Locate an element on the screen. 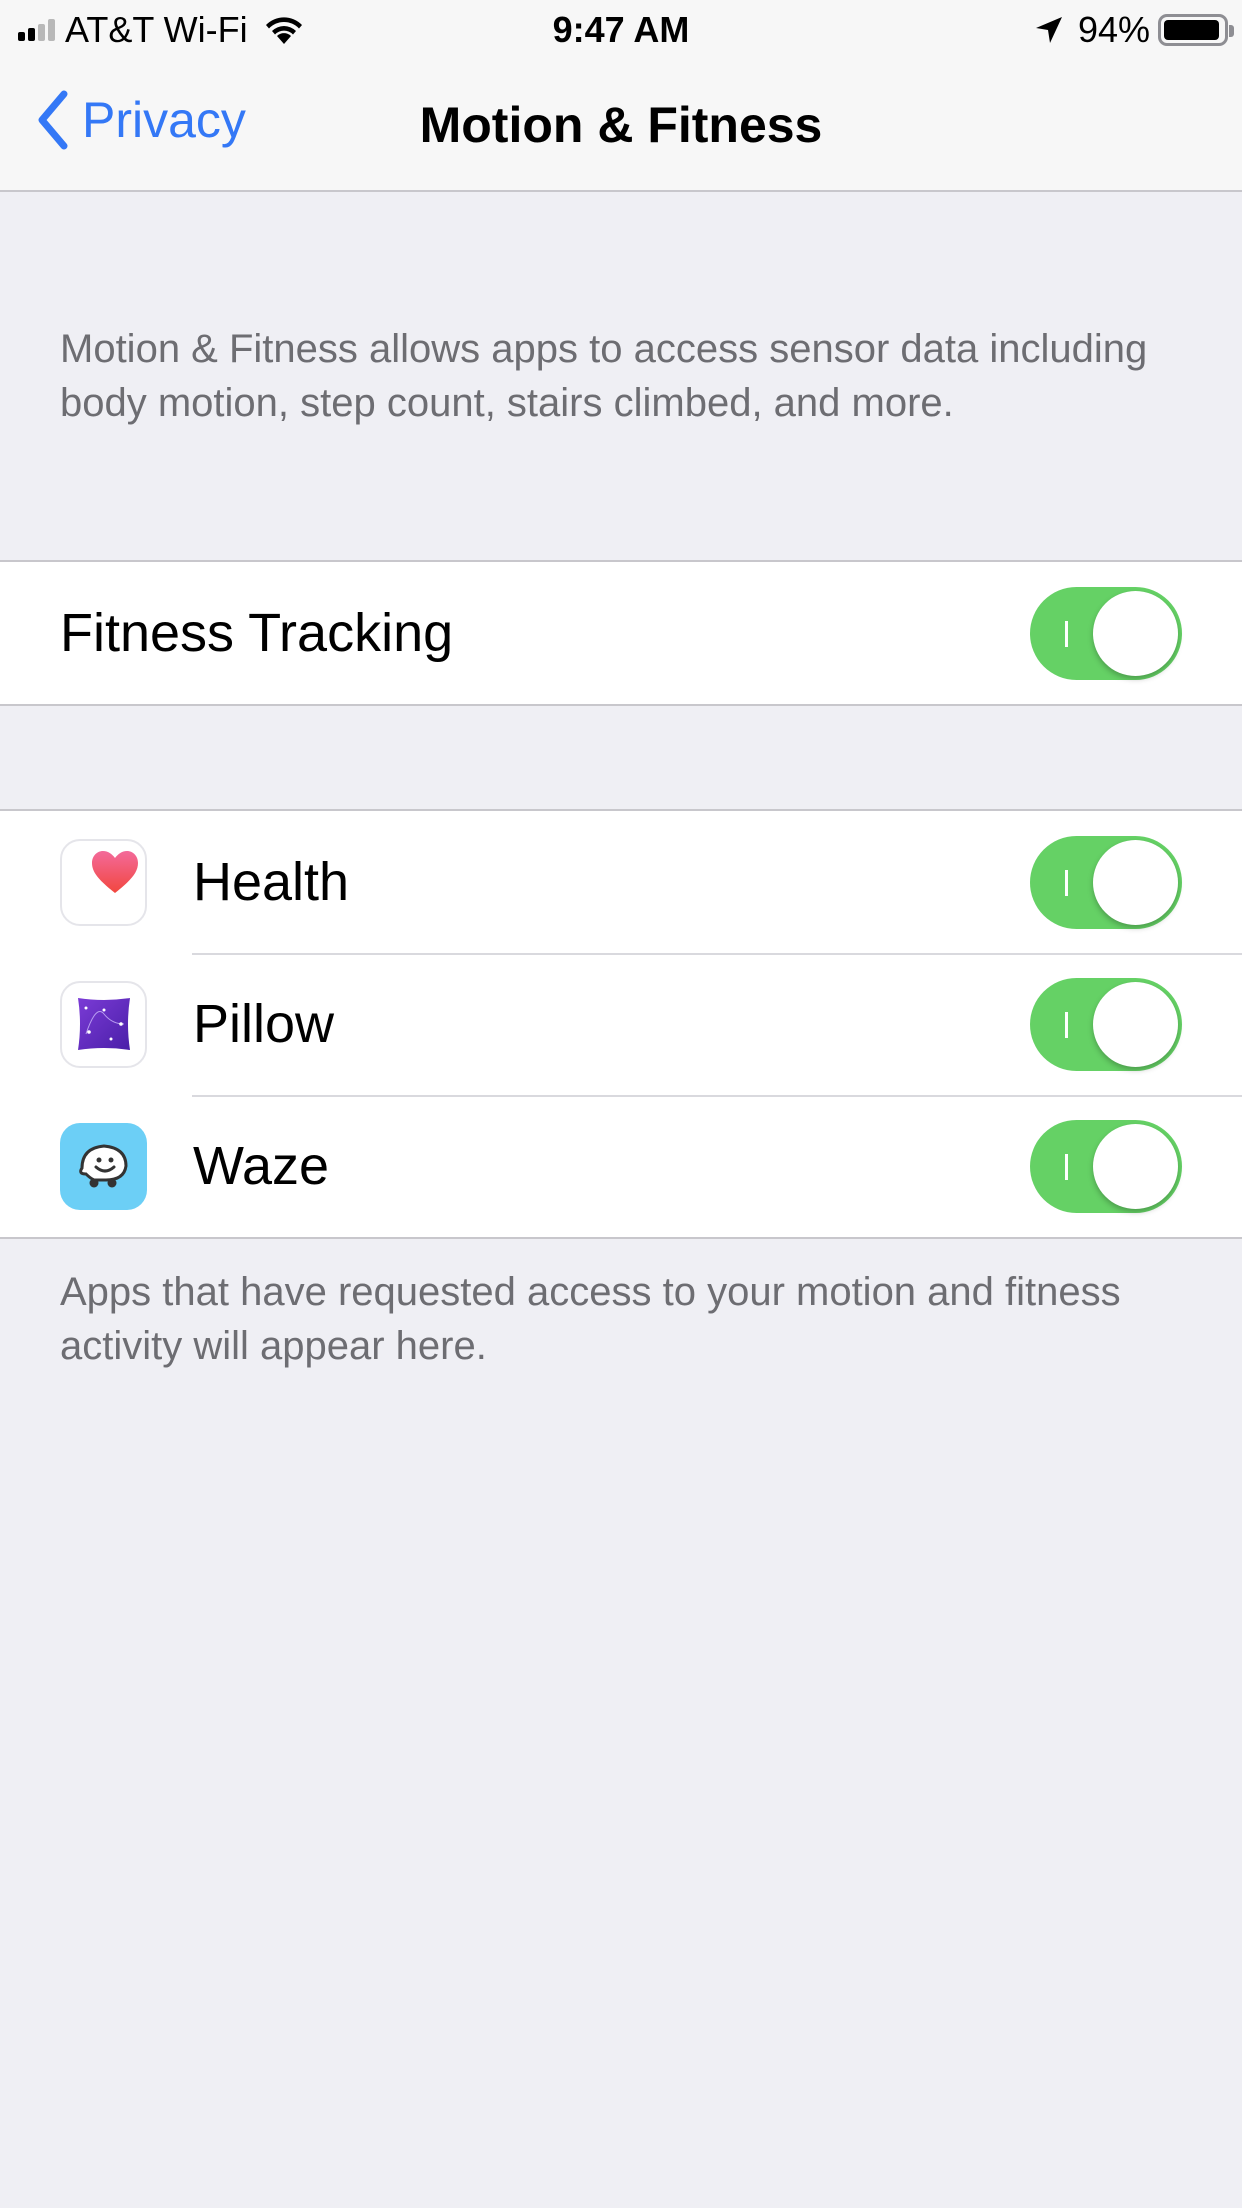 The width and height of the screenshot is (1242, 2208). app-name: Health is located at coordinates (271, 882).